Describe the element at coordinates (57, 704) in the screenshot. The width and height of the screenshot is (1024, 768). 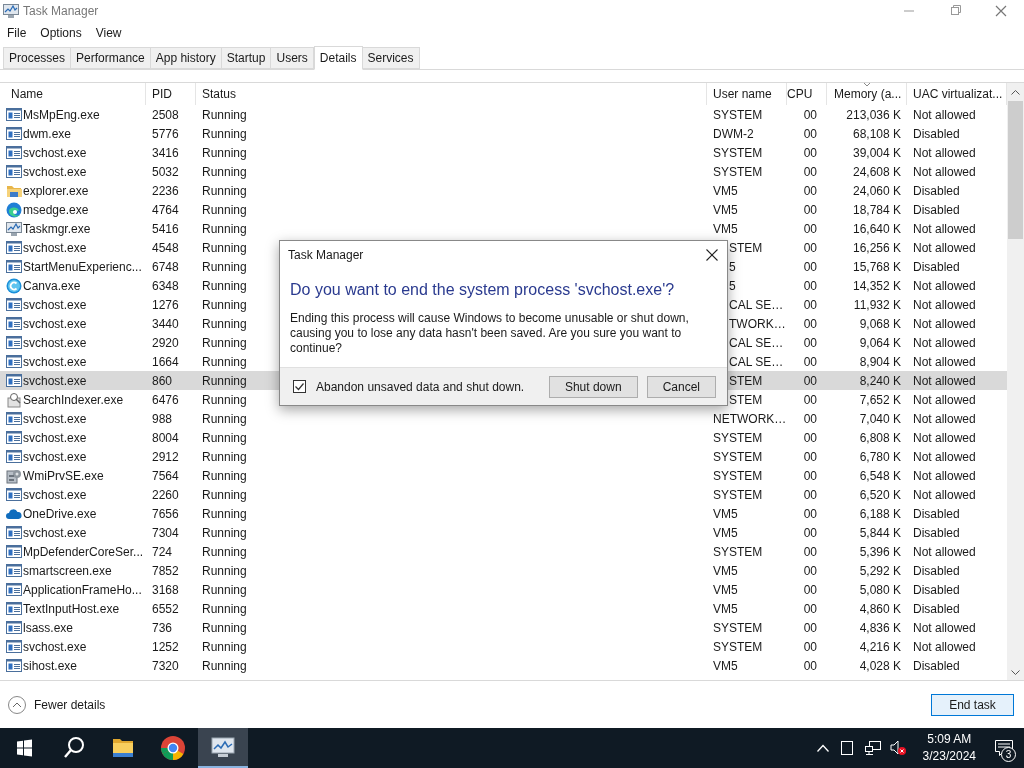
I see `fewer-details-toggle: Fewer details` at that location.